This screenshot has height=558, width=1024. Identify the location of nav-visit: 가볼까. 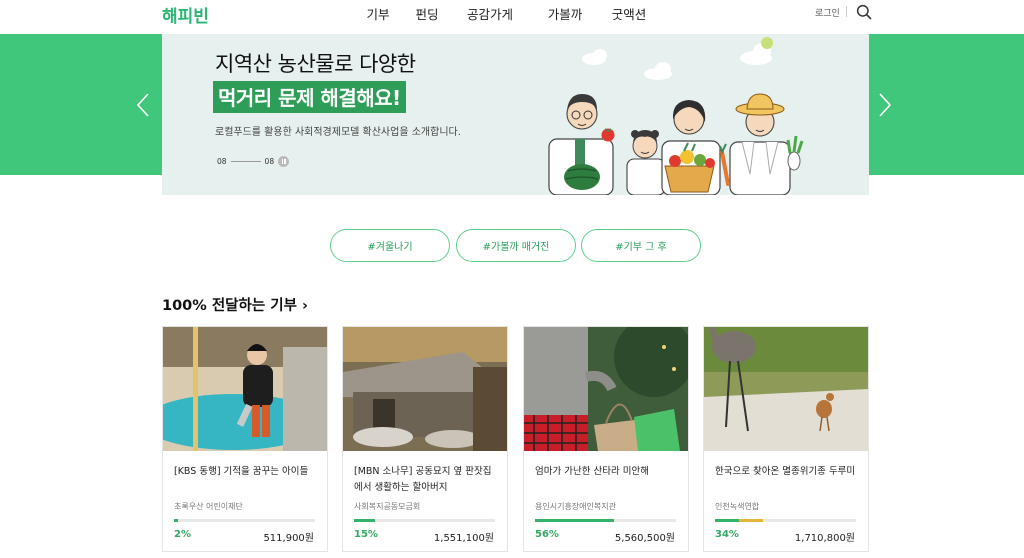
(565, 13).